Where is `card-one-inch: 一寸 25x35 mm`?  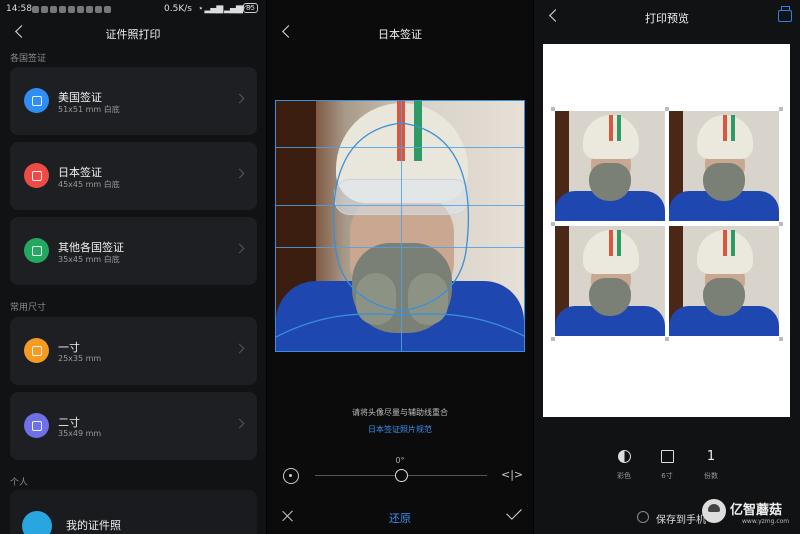
card-one-inch: 一寸 25x35 mm is located at coordinates (133, 351).